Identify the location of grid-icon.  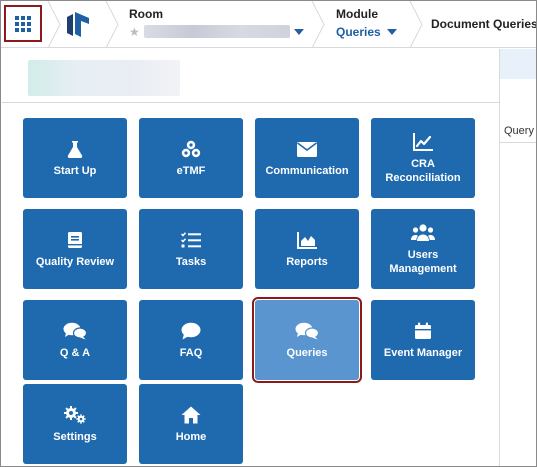
(23, 23).